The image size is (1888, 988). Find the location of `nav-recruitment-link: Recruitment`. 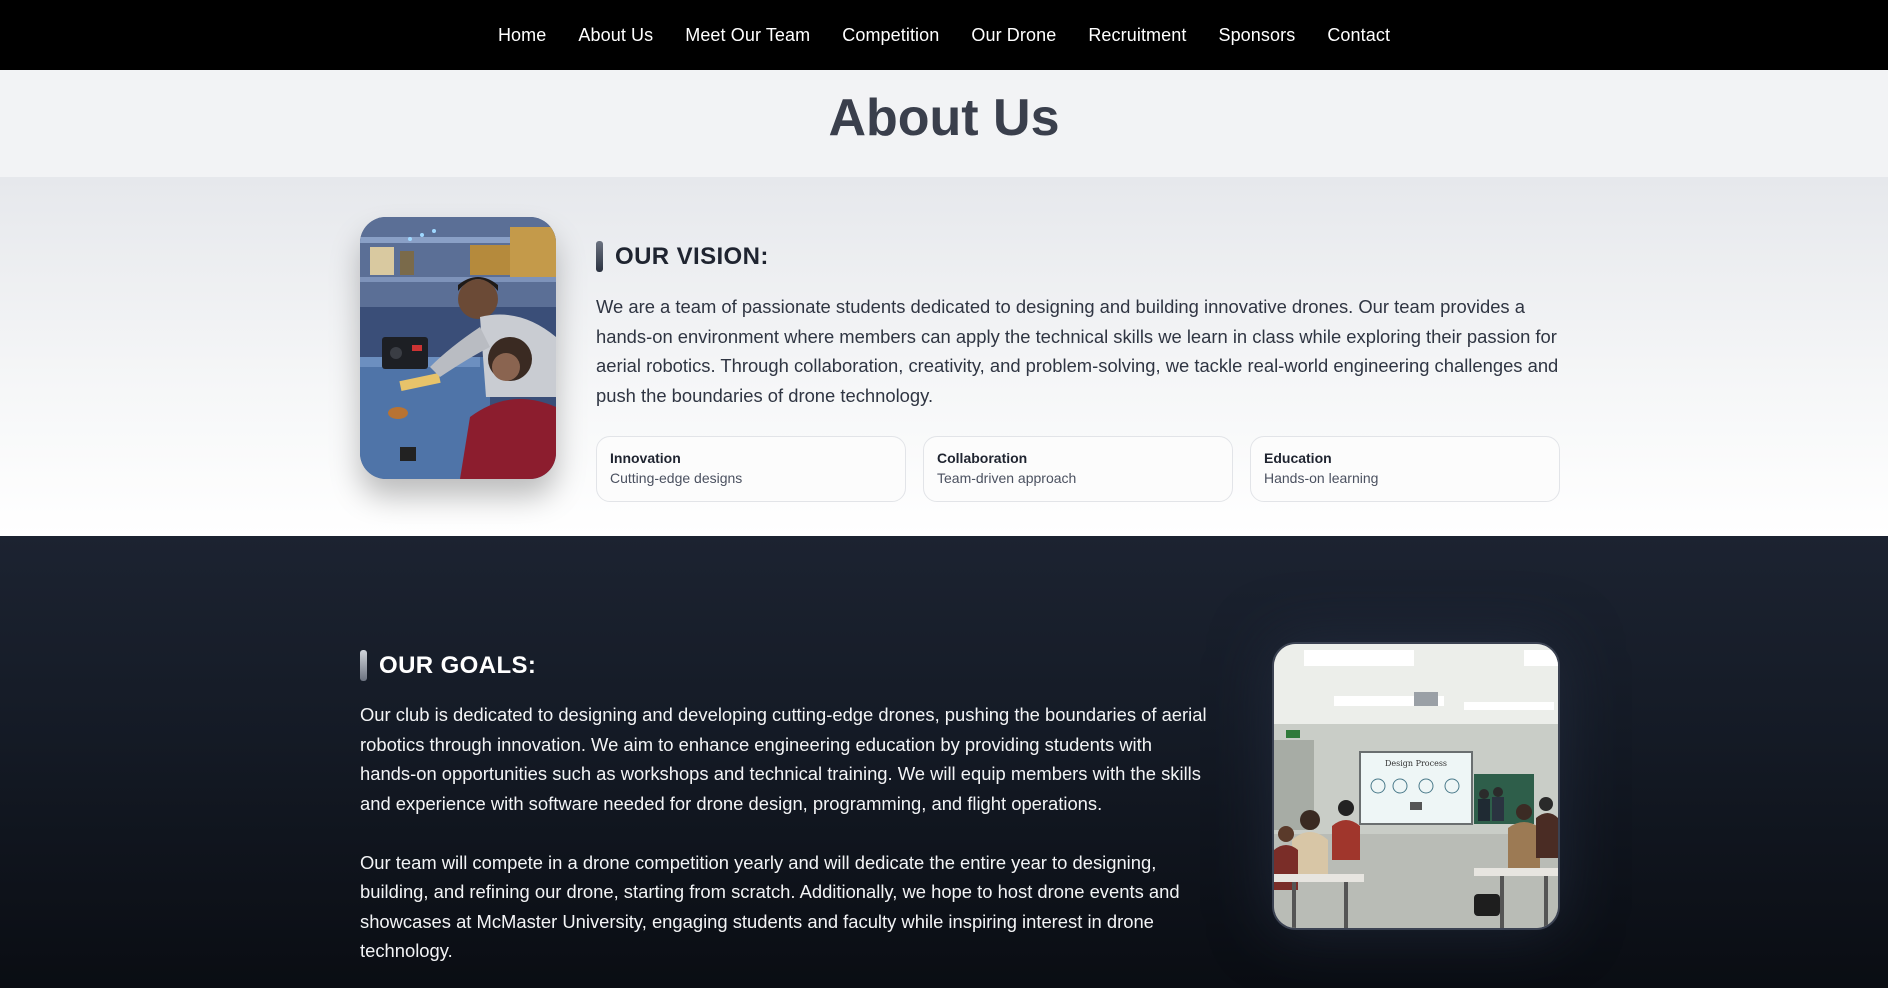

nav-recruitment-link: Recruitment is located at coordinates (1137, 35).